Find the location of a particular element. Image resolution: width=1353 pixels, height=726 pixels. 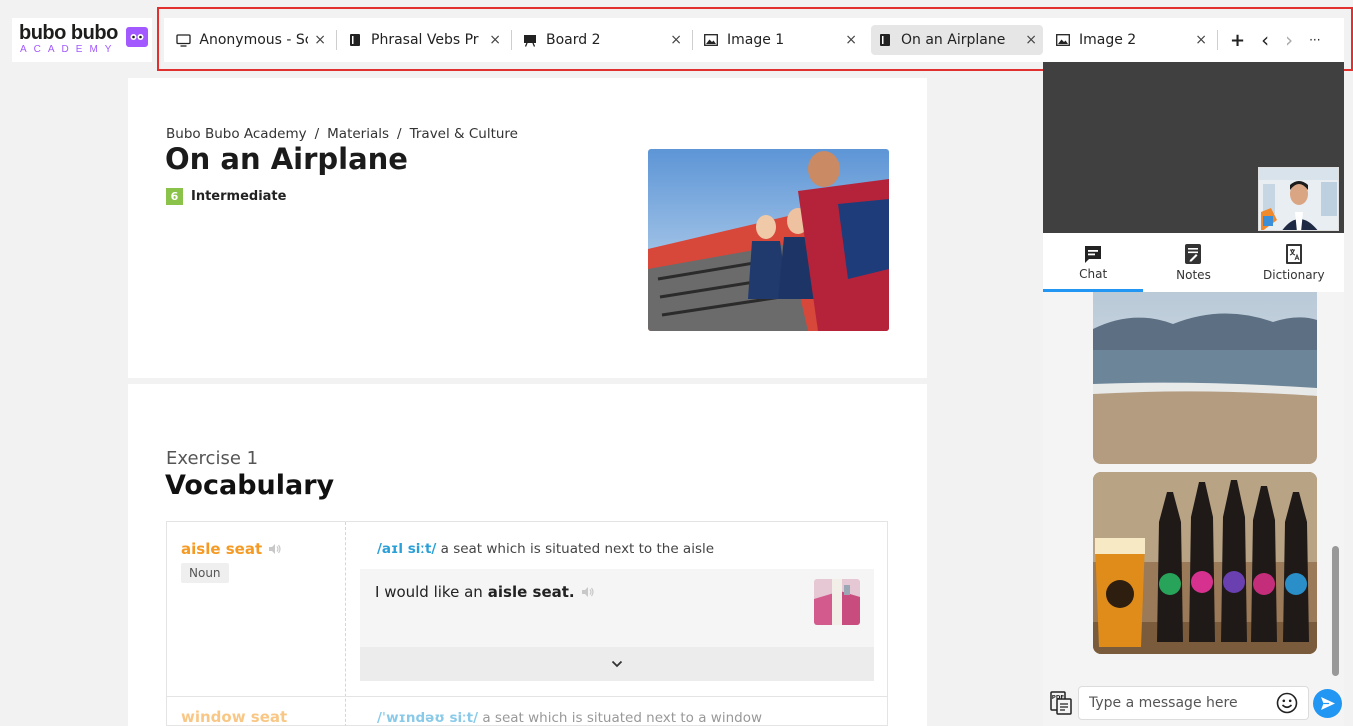

vocab-term: aisle seat is located at coordinates (231, 549).